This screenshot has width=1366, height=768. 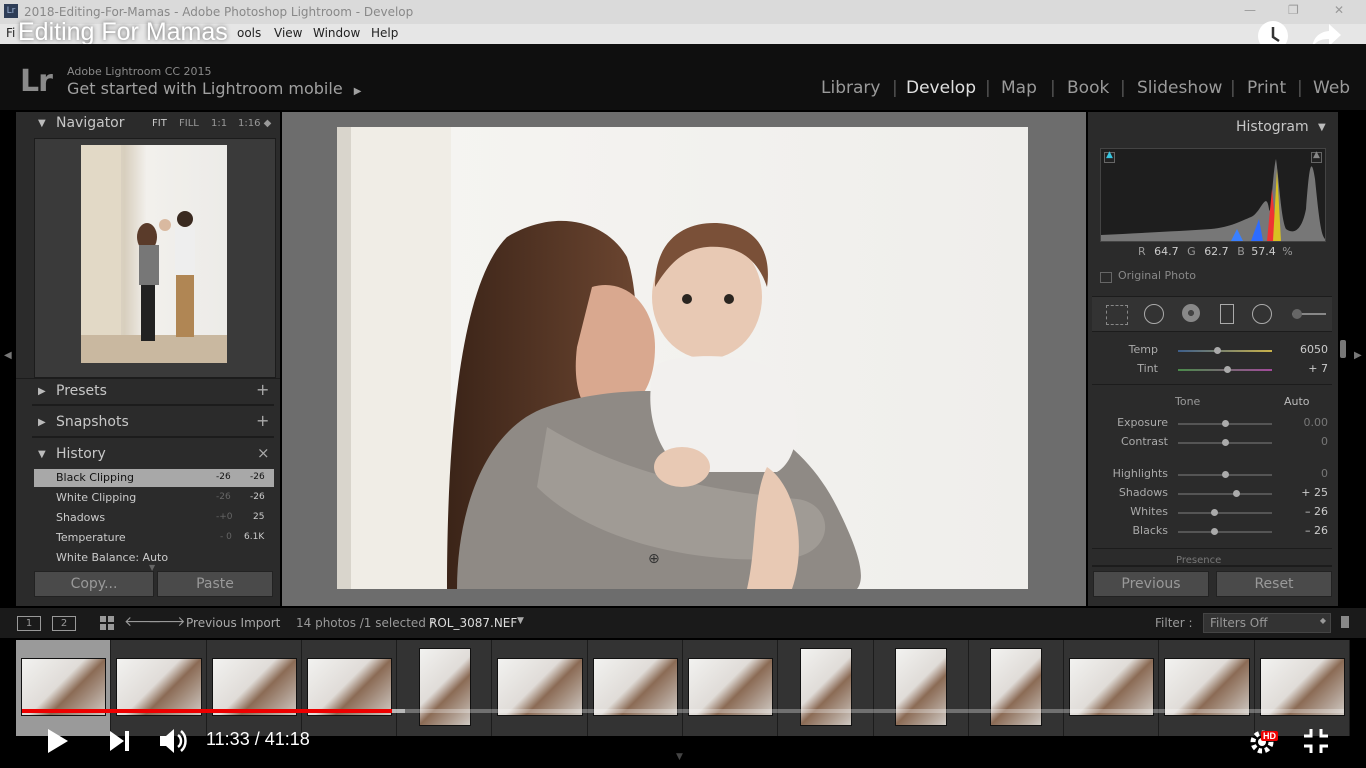 I want to click on reset-button: Reset, so click(x=1274, y=584).